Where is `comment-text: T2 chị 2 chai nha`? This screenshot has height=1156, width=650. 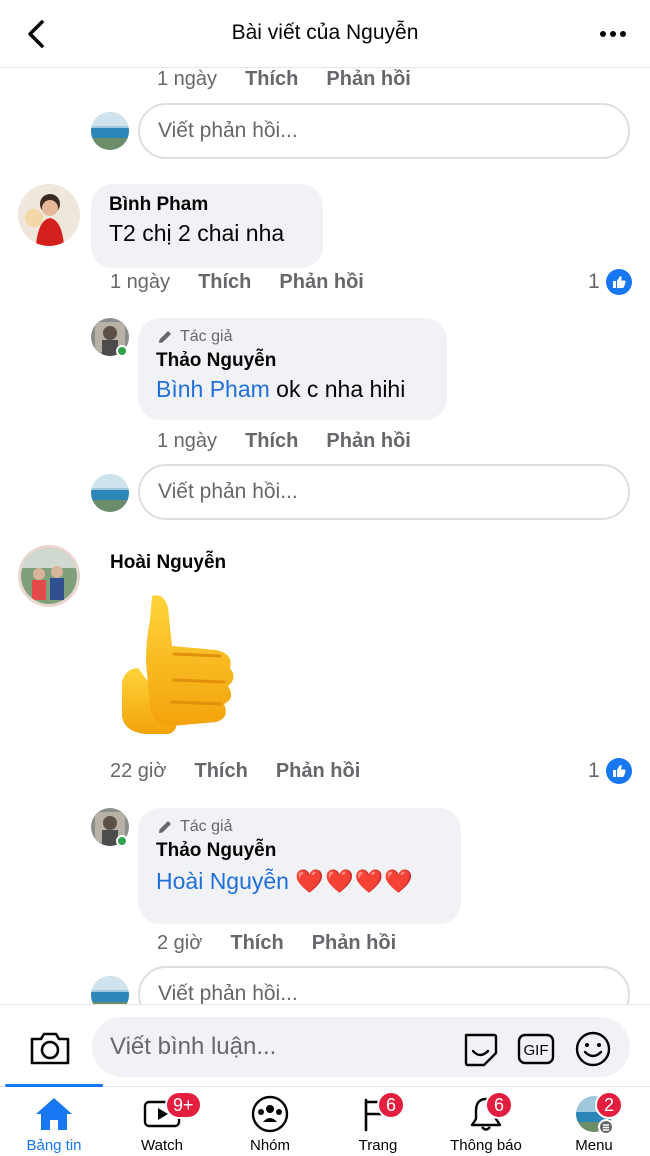 comment-text: T2 chị 2 chai nha is located at coordinates (197, 233).